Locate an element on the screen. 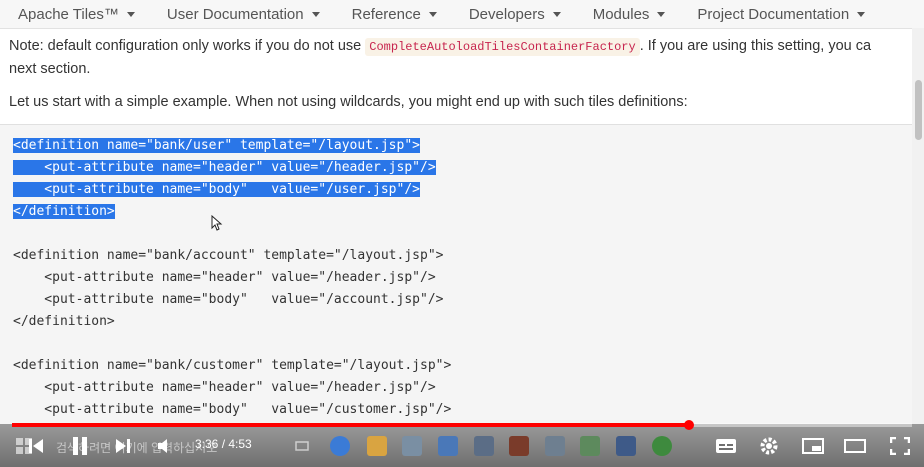 The height and width of the screenshot is (467, 924). nav-label: Project Documentation is located at coordinates (773, 14).